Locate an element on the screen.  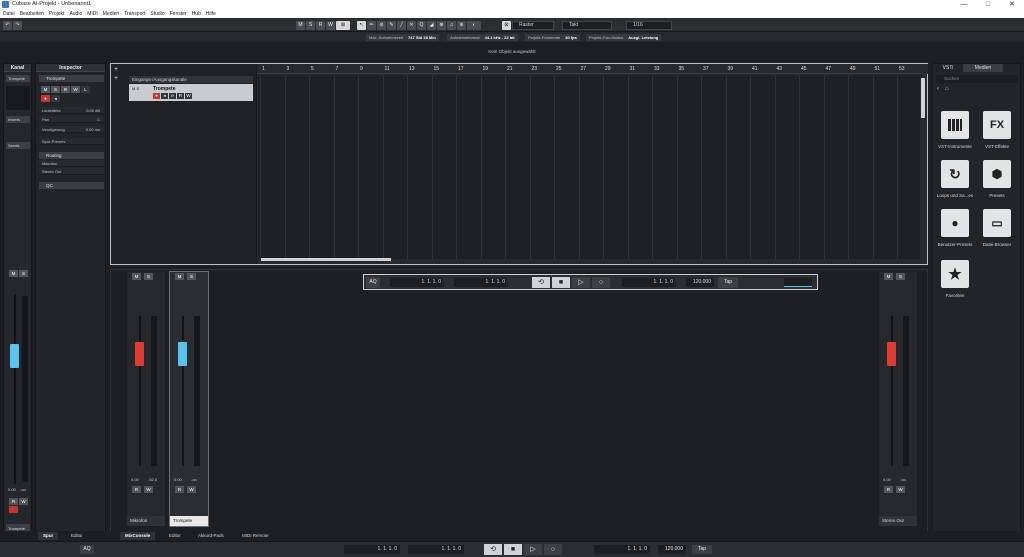
folder-track: Eingangs-/Ausgangskanäle is located at coordinates (191, 79).